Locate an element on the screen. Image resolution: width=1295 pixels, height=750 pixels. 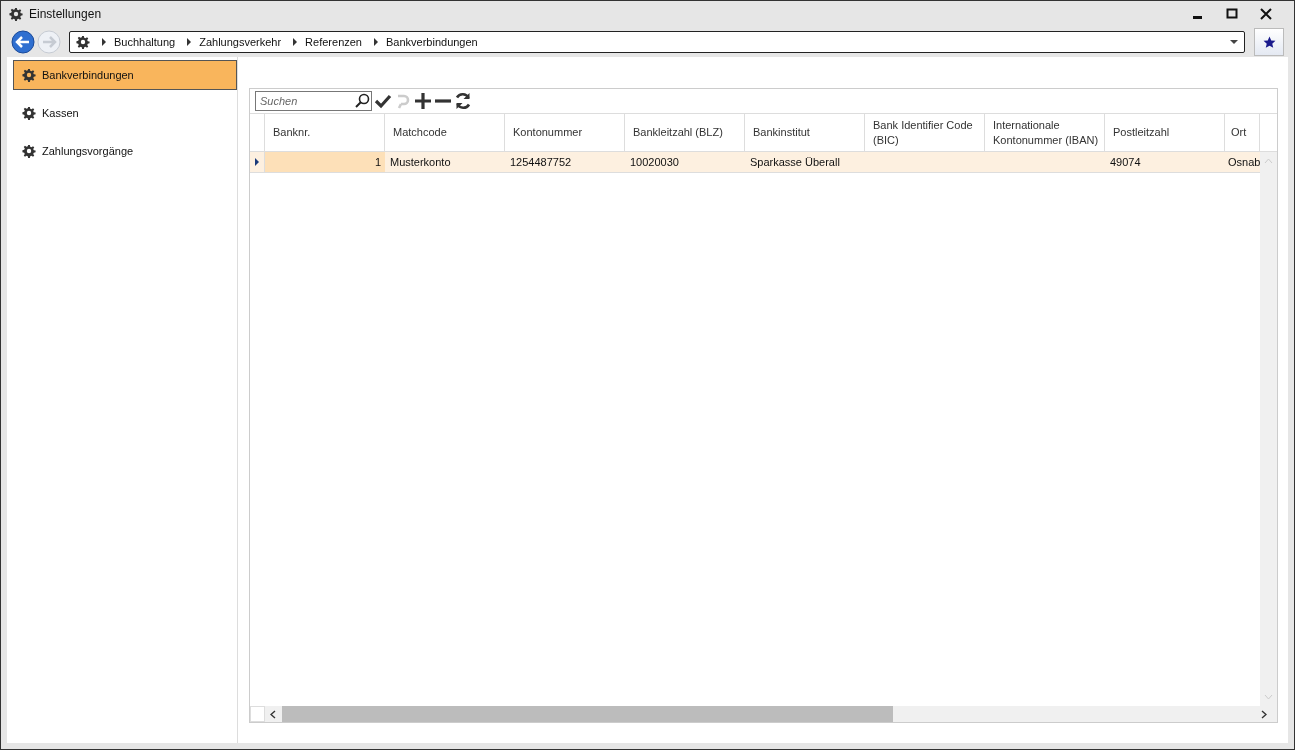
plus-icon is located at coordinates (423, 101).